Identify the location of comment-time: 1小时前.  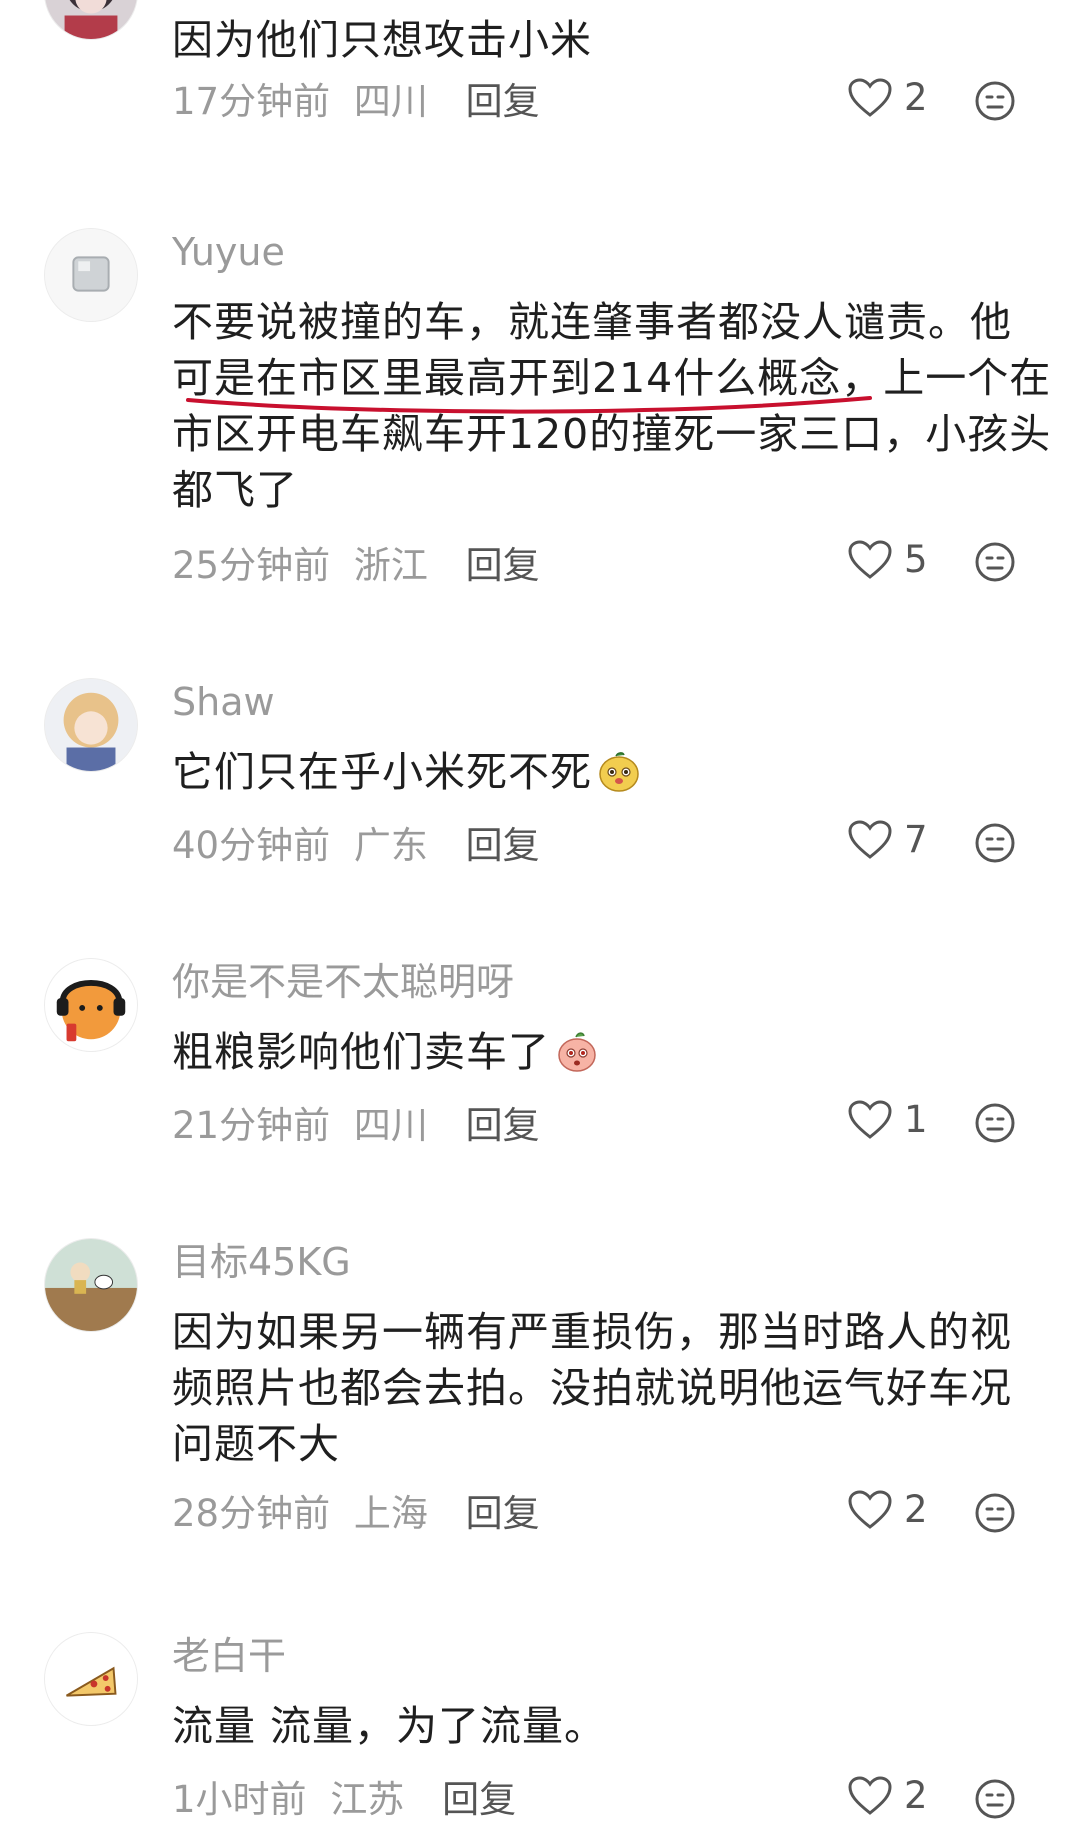
(239, 1799).